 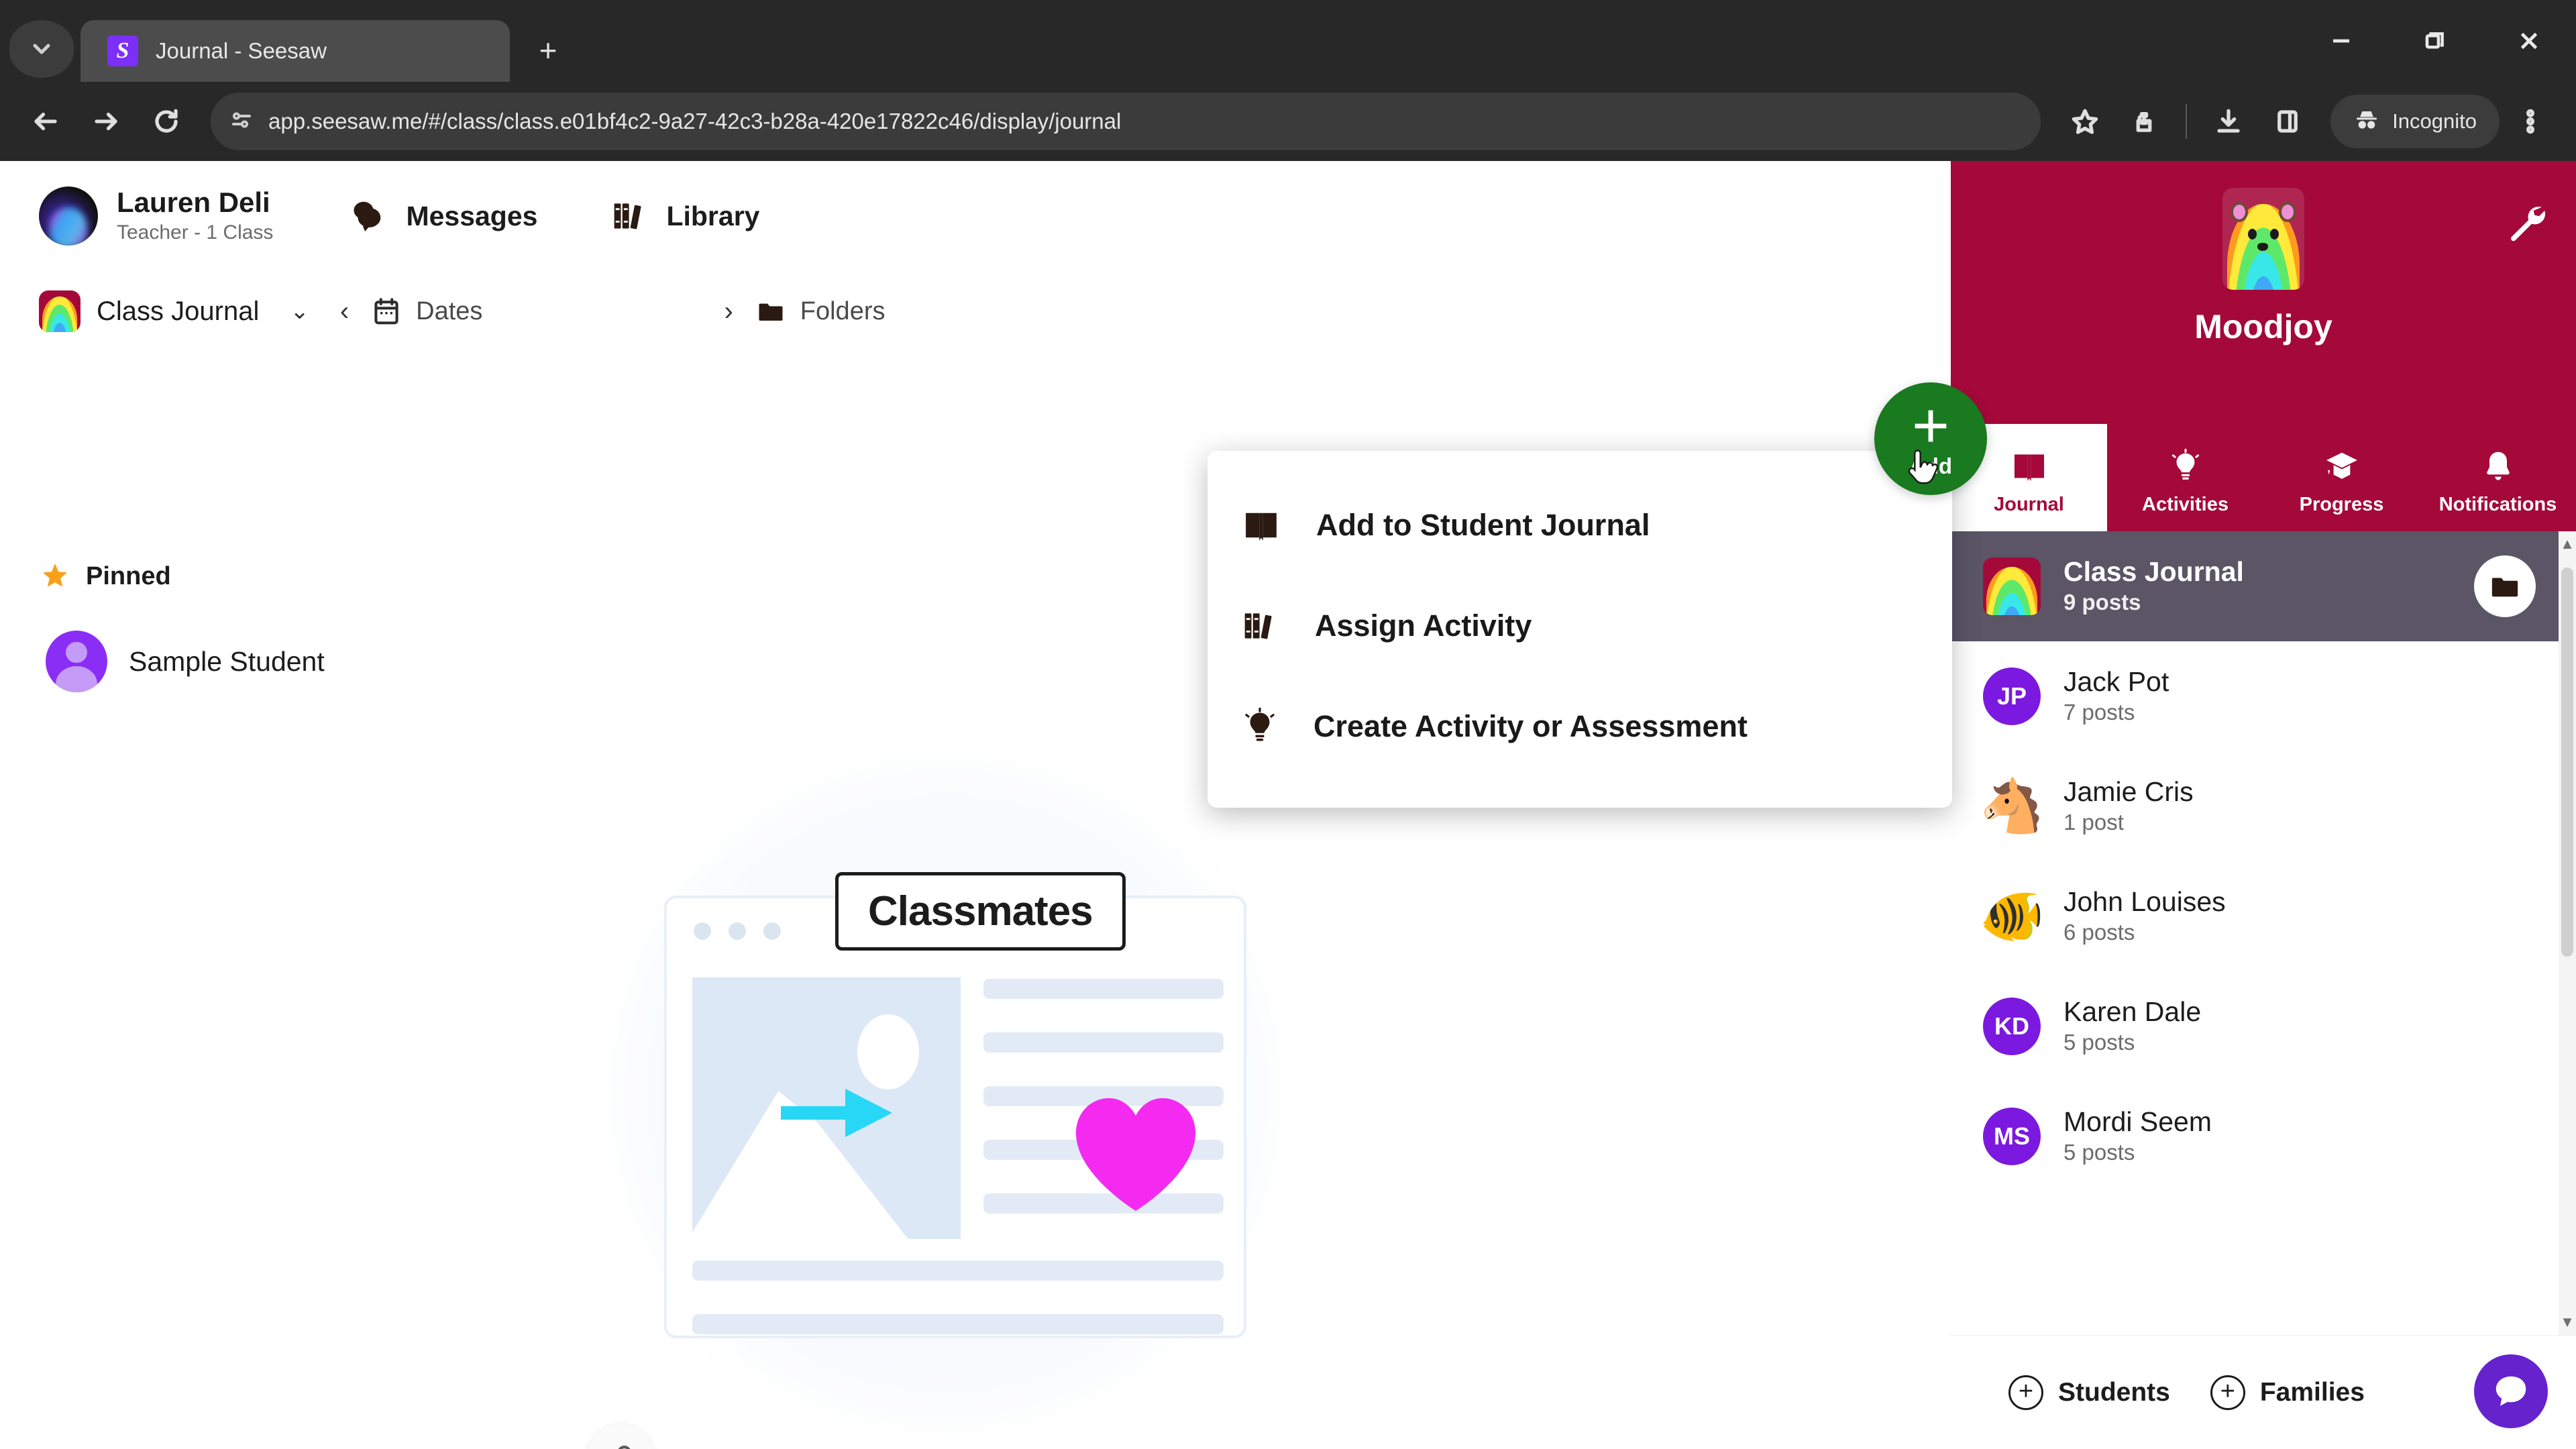 What do you see at coordinates (472, 215) in the screenshot?
I see `nav-messages-label: Messages` at bounding box center [472, 215].